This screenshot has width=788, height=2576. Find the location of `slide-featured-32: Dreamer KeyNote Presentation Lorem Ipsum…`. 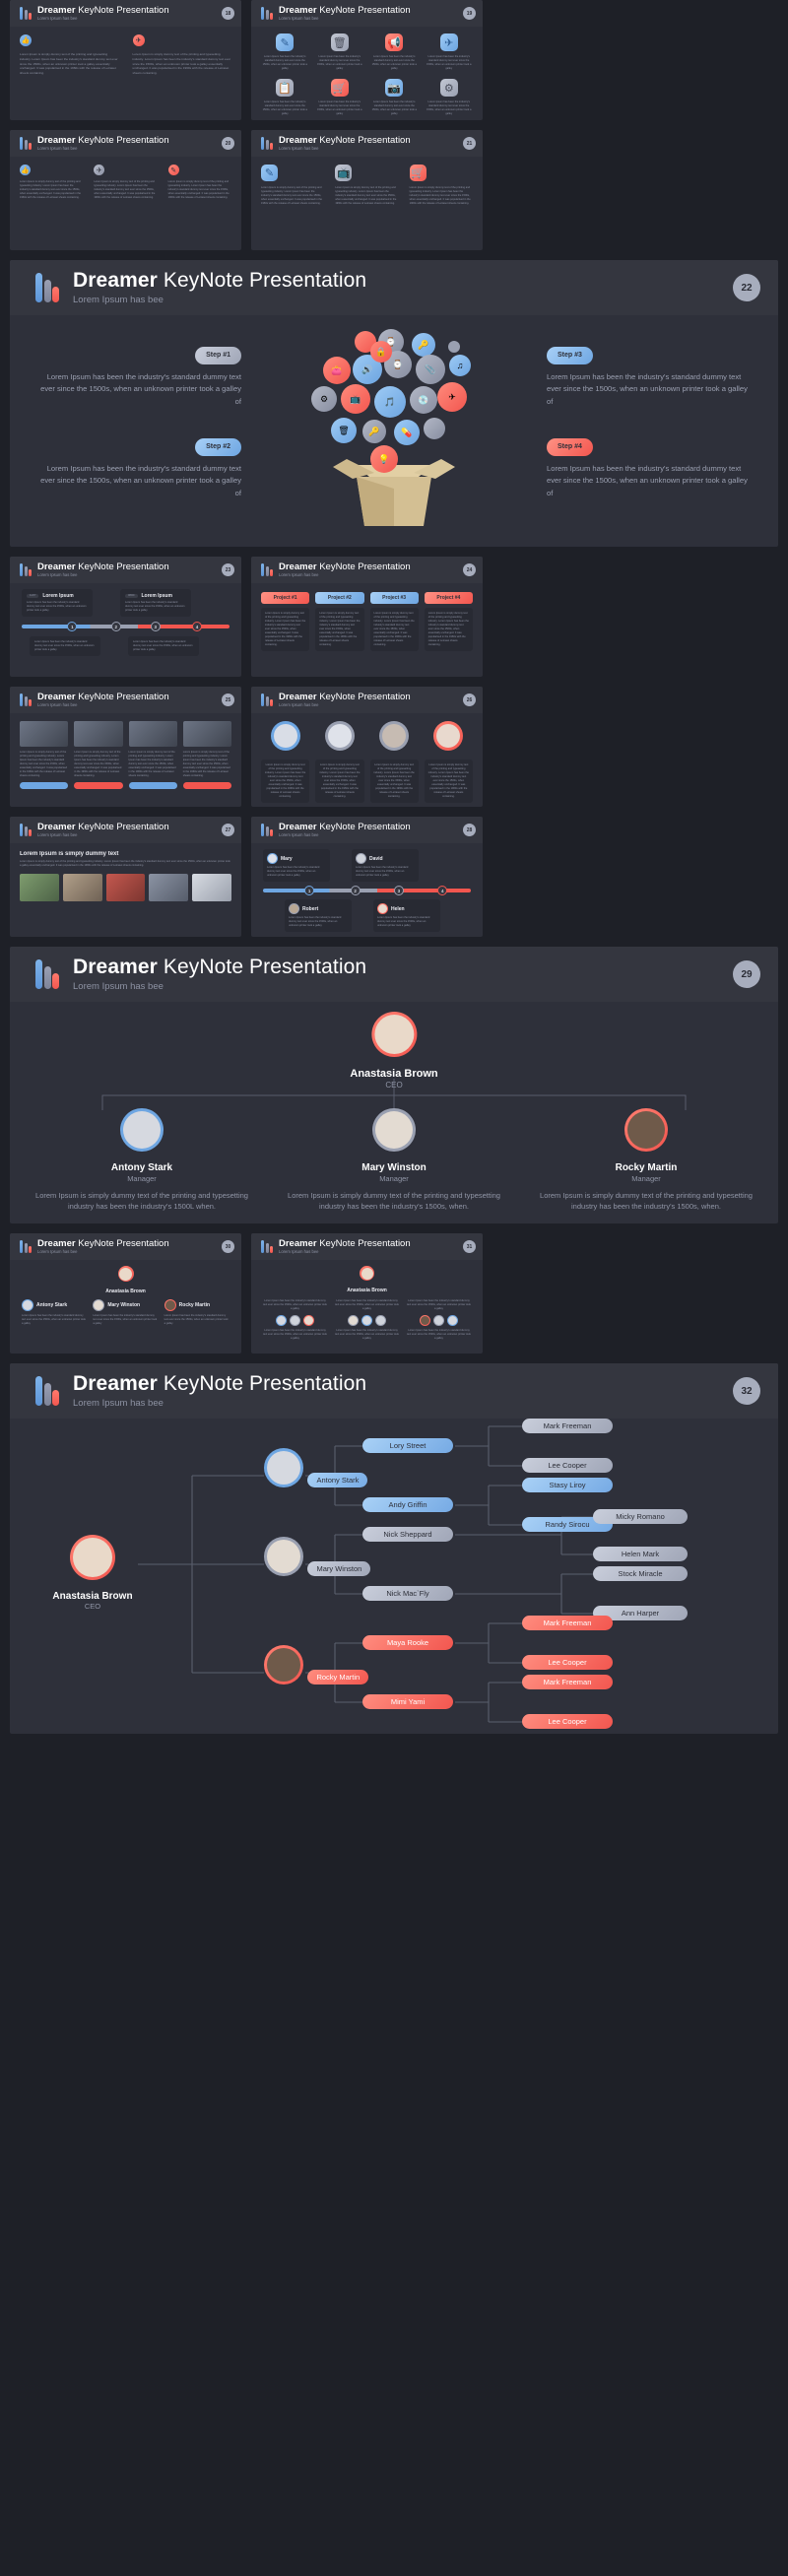

slide-featured-32: Dreamer KeyNote Presentation Lorem Ipsum… is located at coordinates (394, 1549).